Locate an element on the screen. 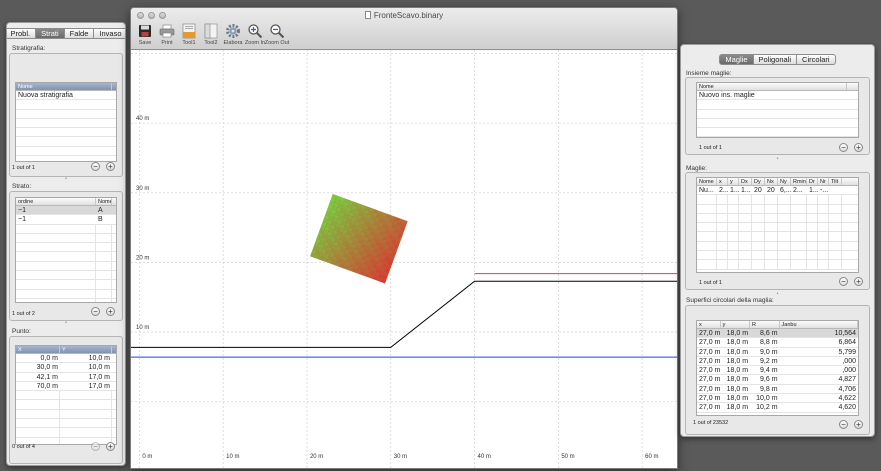  table-row: Nuova stratigrafia is located at coordinates (66, 96).